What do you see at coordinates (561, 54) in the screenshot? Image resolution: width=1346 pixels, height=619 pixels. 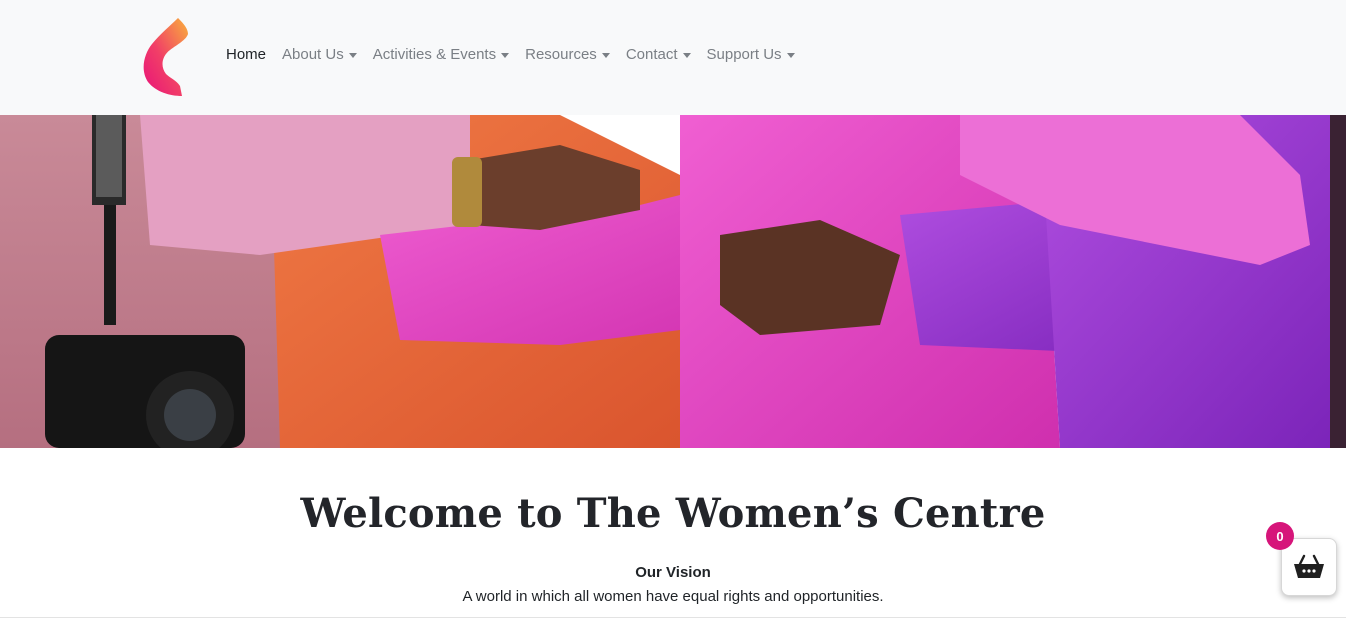 I see `nav-item-label: Resources` at bounding box center [561, 54].